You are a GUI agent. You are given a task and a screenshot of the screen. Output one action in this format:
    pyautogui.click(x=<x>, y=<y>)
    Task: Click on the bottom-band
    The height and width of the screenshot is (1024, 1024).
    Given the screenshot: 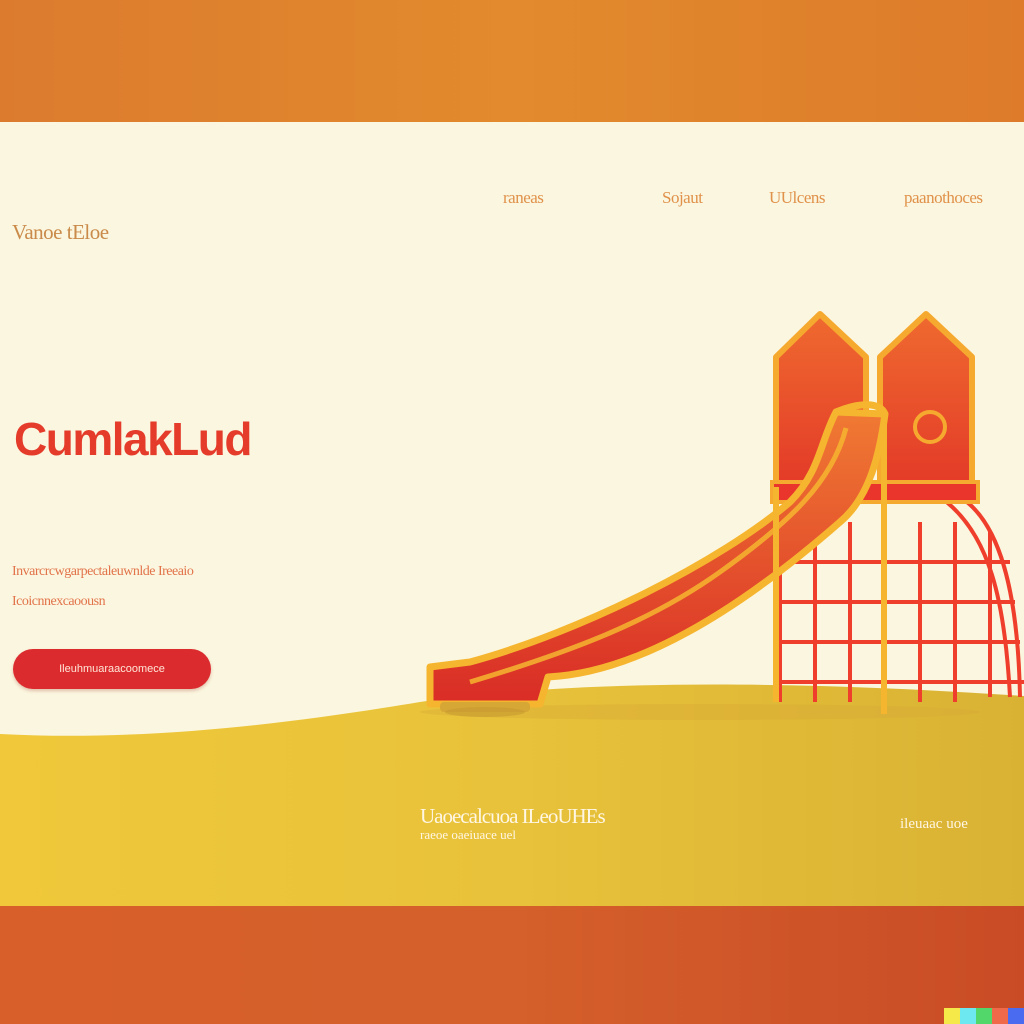 What is the action you would take?
    pyautogui.click(x=512, y=965)
    